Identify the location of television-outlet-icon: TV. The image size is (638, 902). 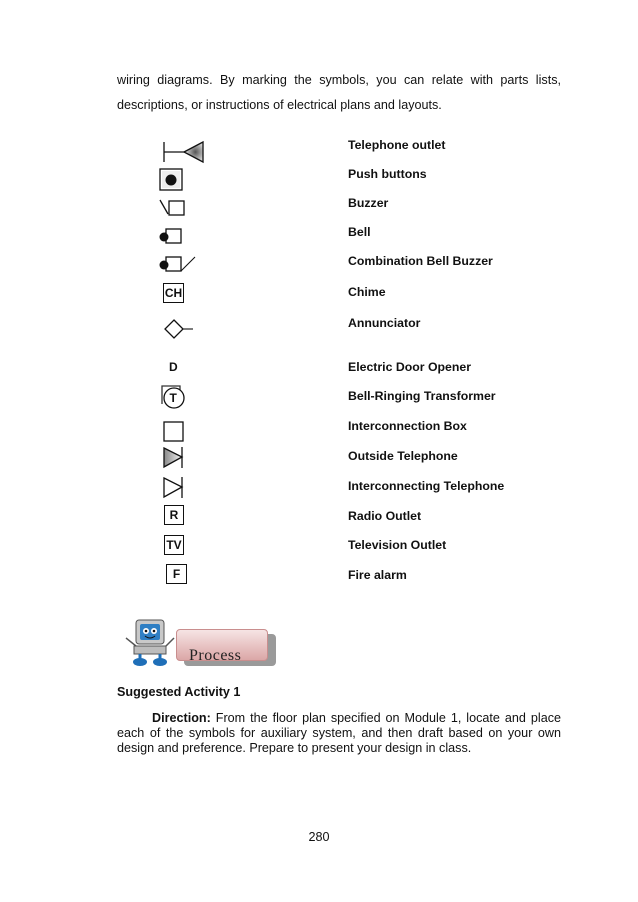
(174, 545).